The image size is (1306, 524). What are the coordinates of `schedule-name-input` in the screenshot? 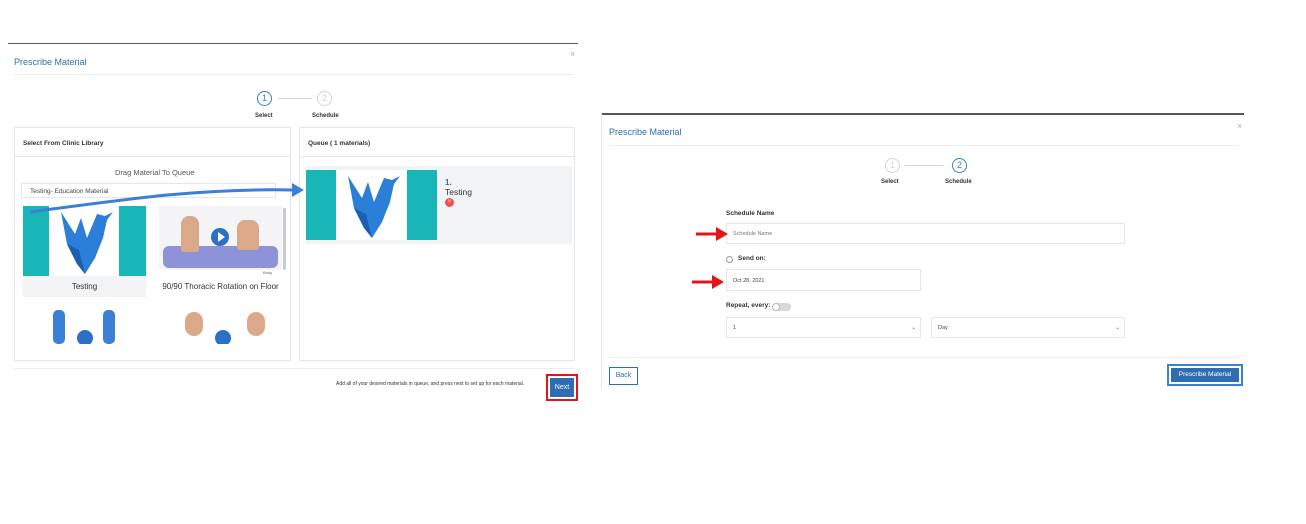 It's located at (925, 233).